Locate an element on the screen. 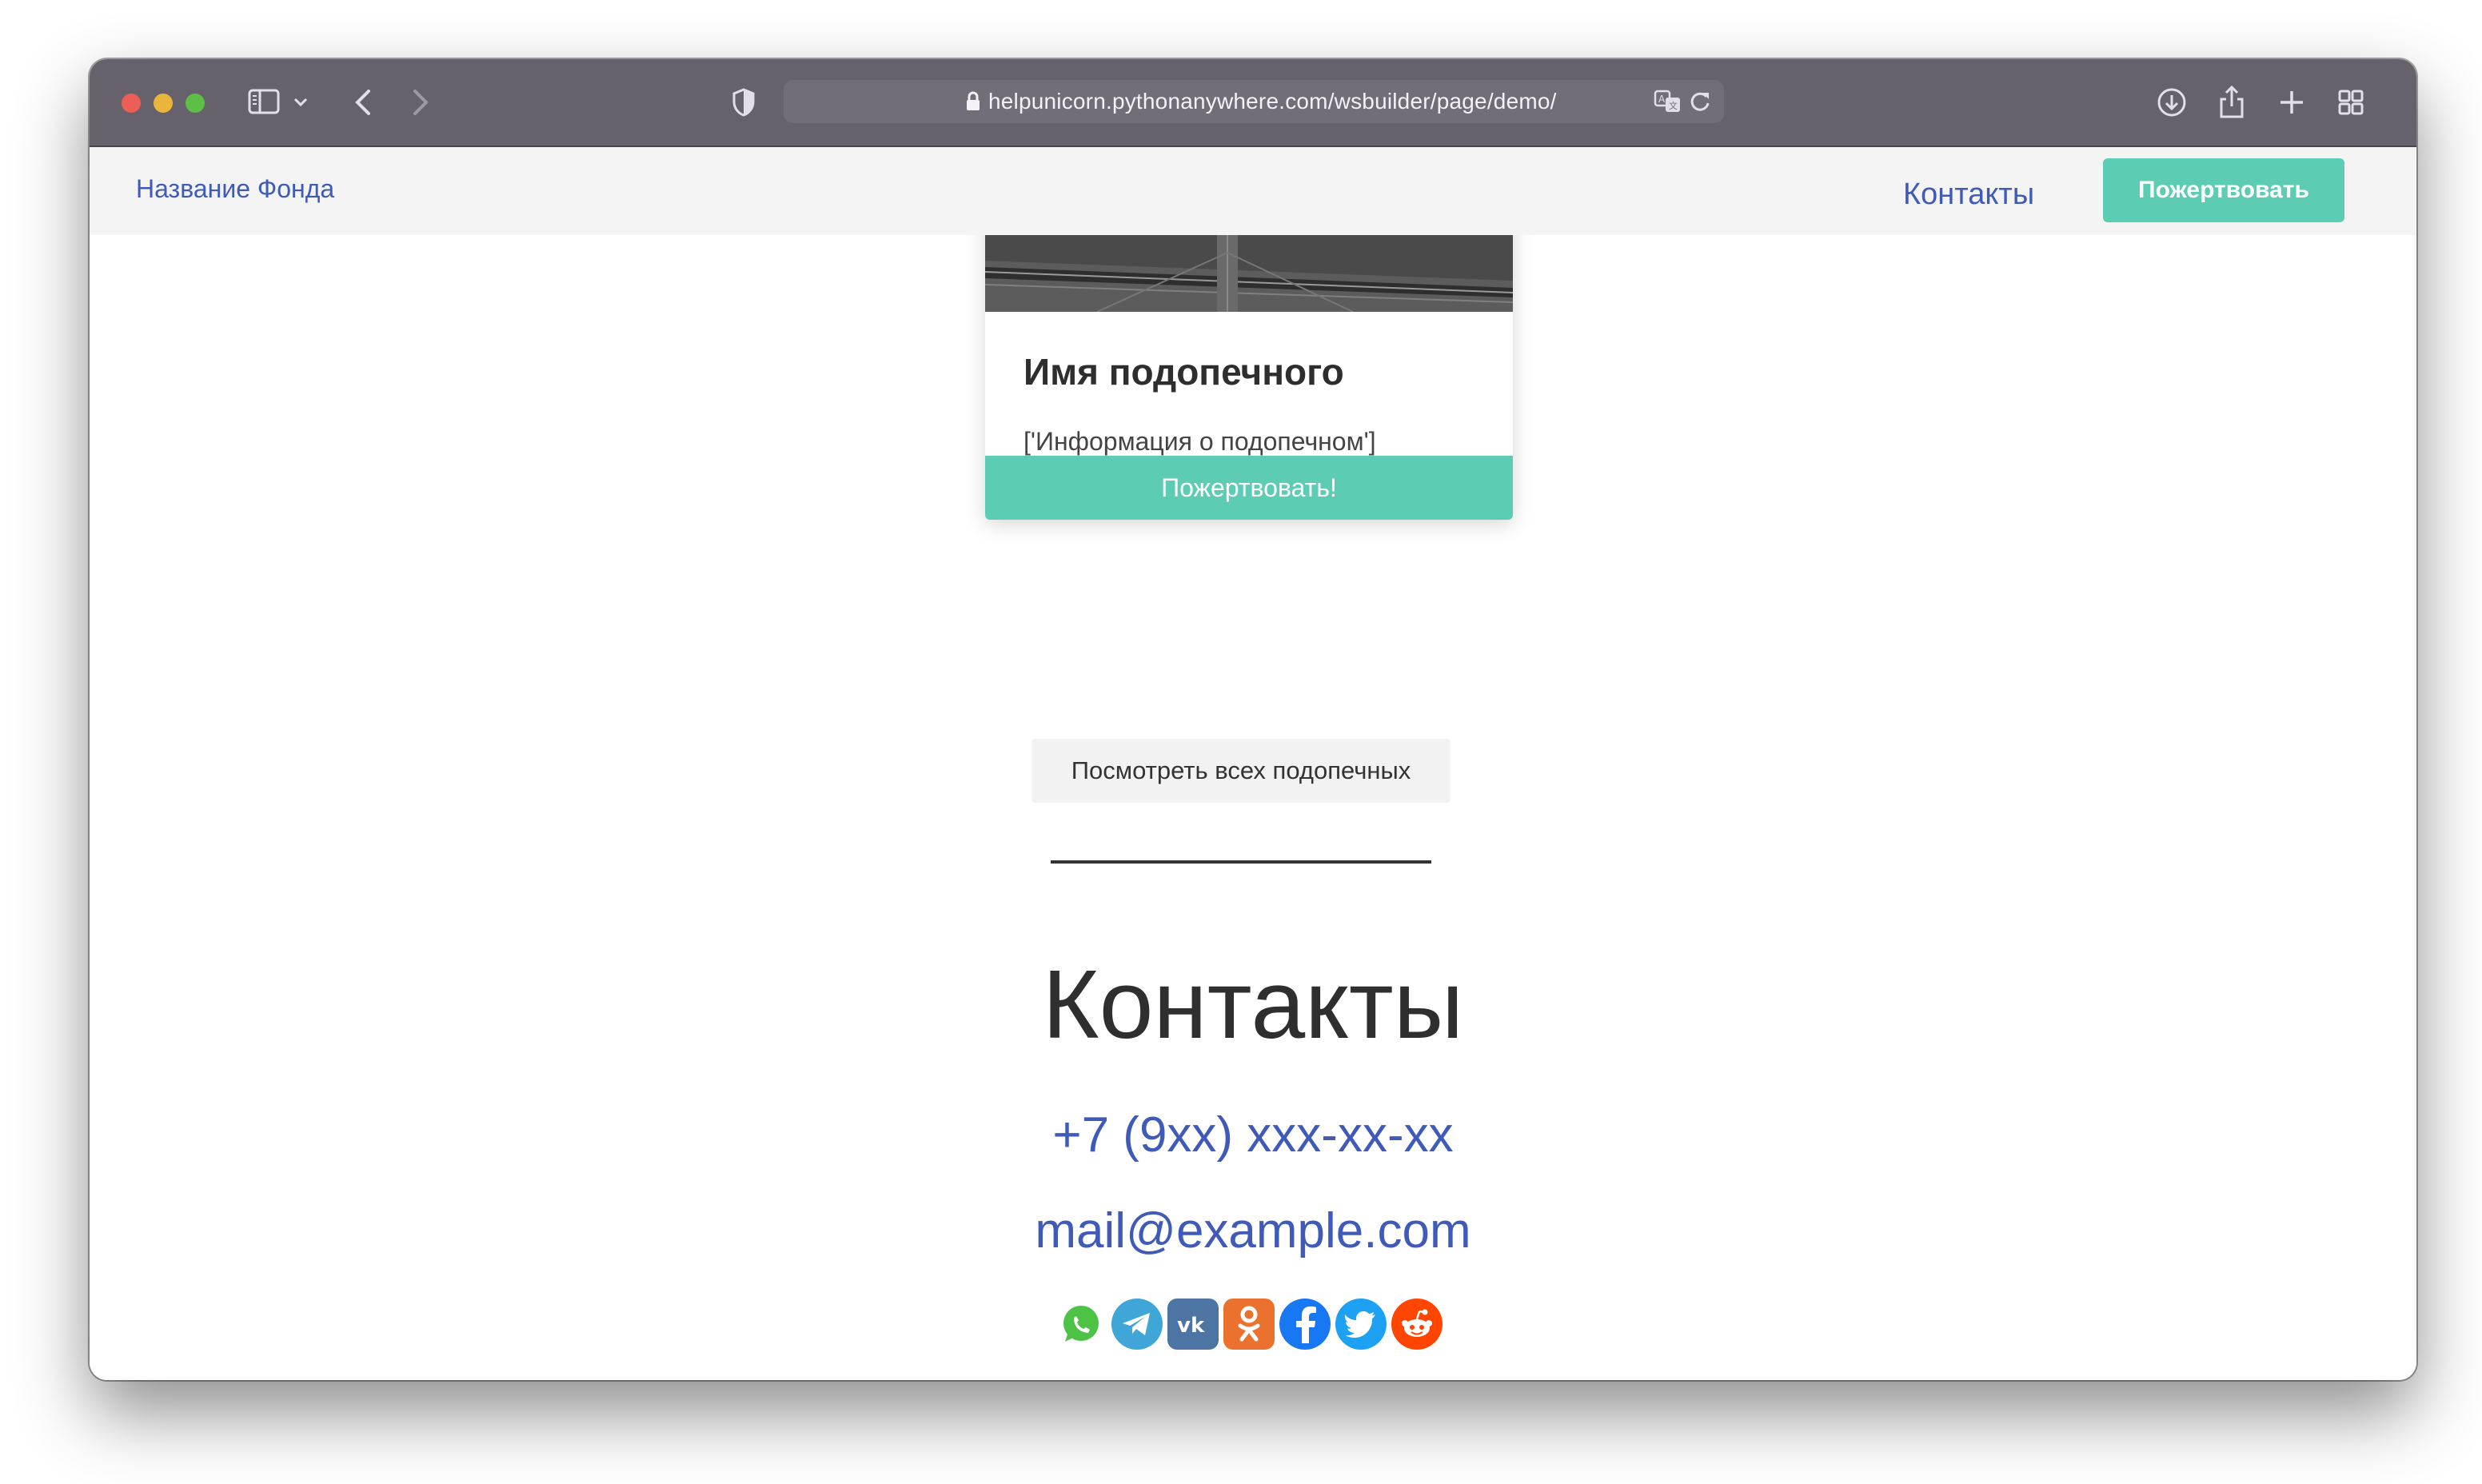 The width and height of the screenshot is (2482, 1484). odnoklassniki-icon is located at coordinates (1249, 1324).